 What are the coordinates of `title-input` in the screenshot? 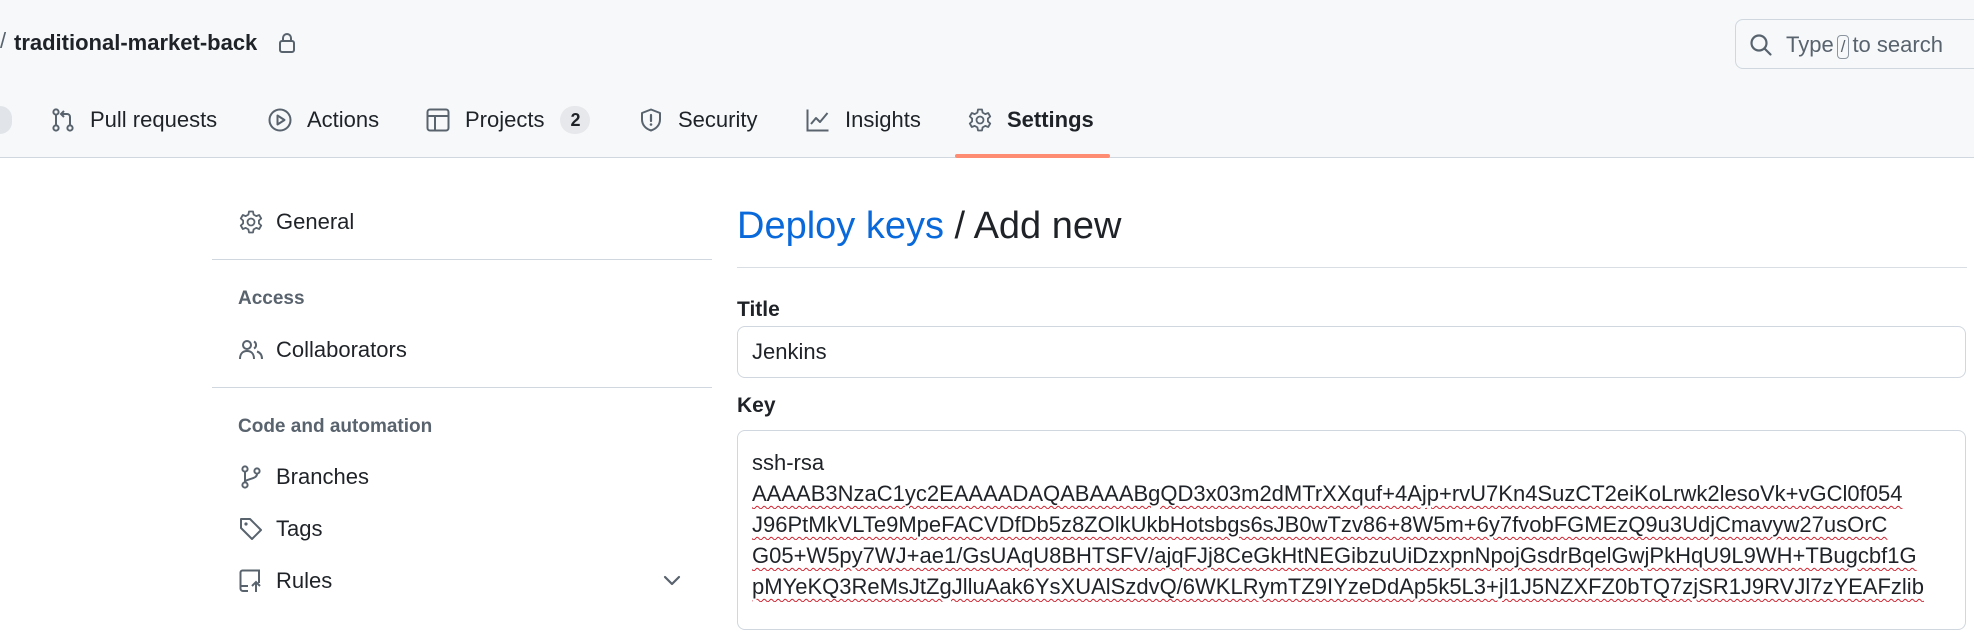 It's located at (1351, 352).